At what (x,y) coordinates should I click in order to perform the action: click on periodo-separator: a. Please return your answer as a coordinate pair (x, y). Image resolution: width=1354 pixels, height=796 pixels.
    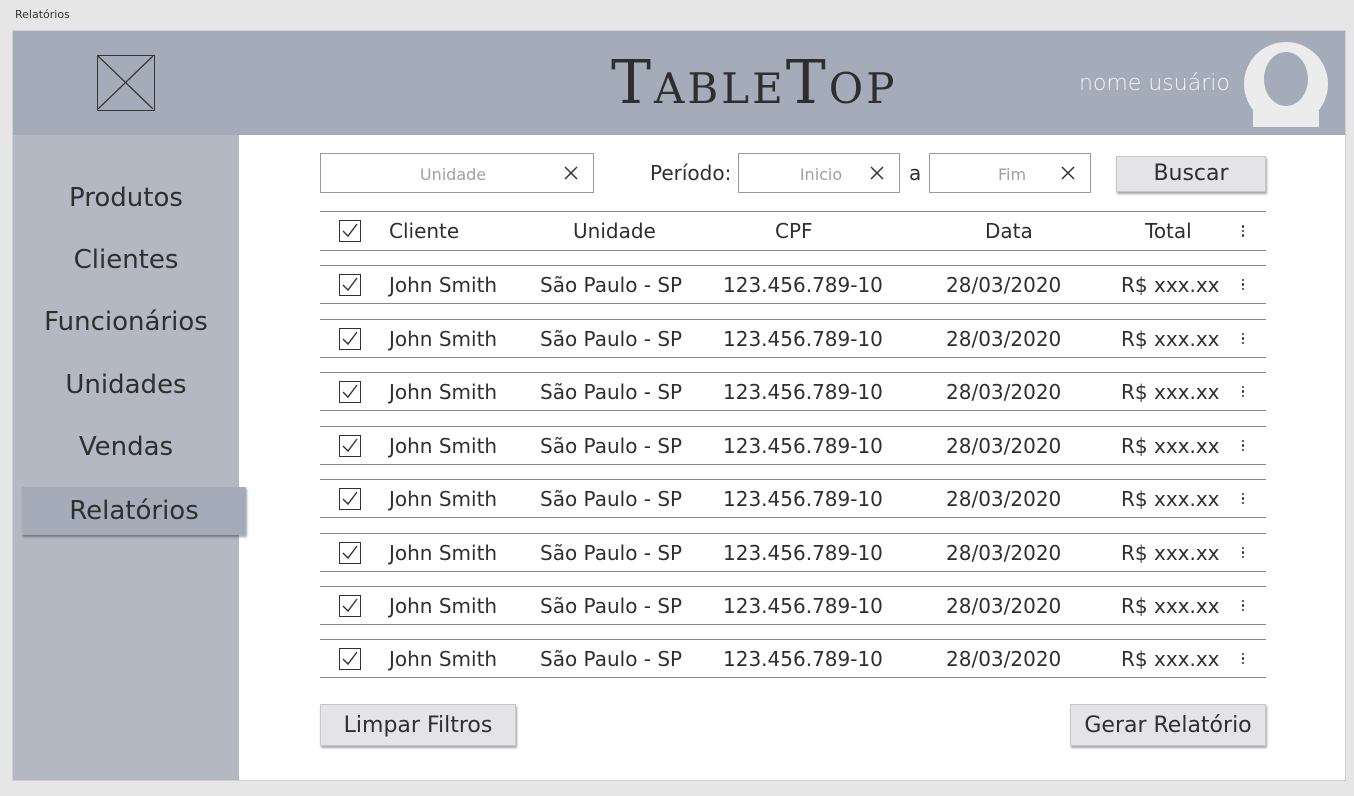
    Looking at the image, I should click on (915, 173).